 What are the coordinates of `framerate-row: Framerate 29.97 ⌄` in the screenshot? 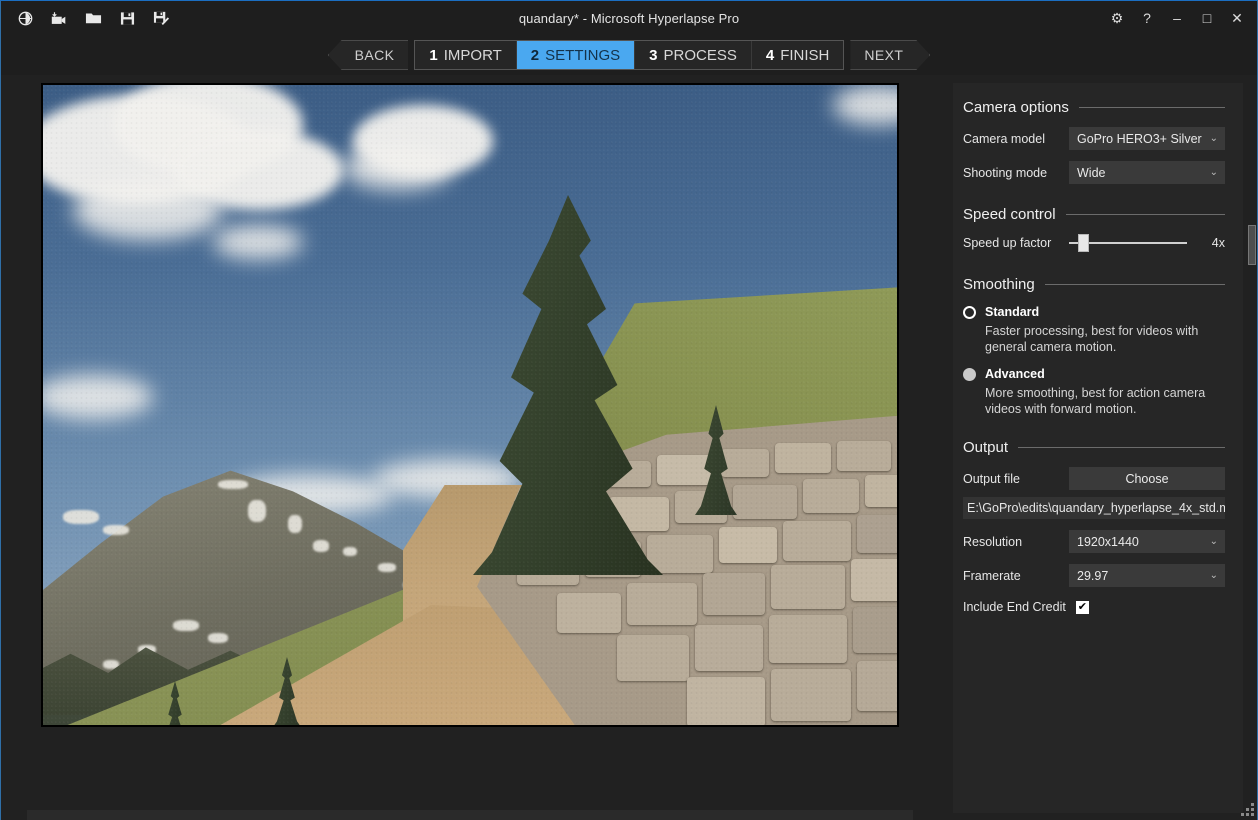 It's located at (1094, 575).